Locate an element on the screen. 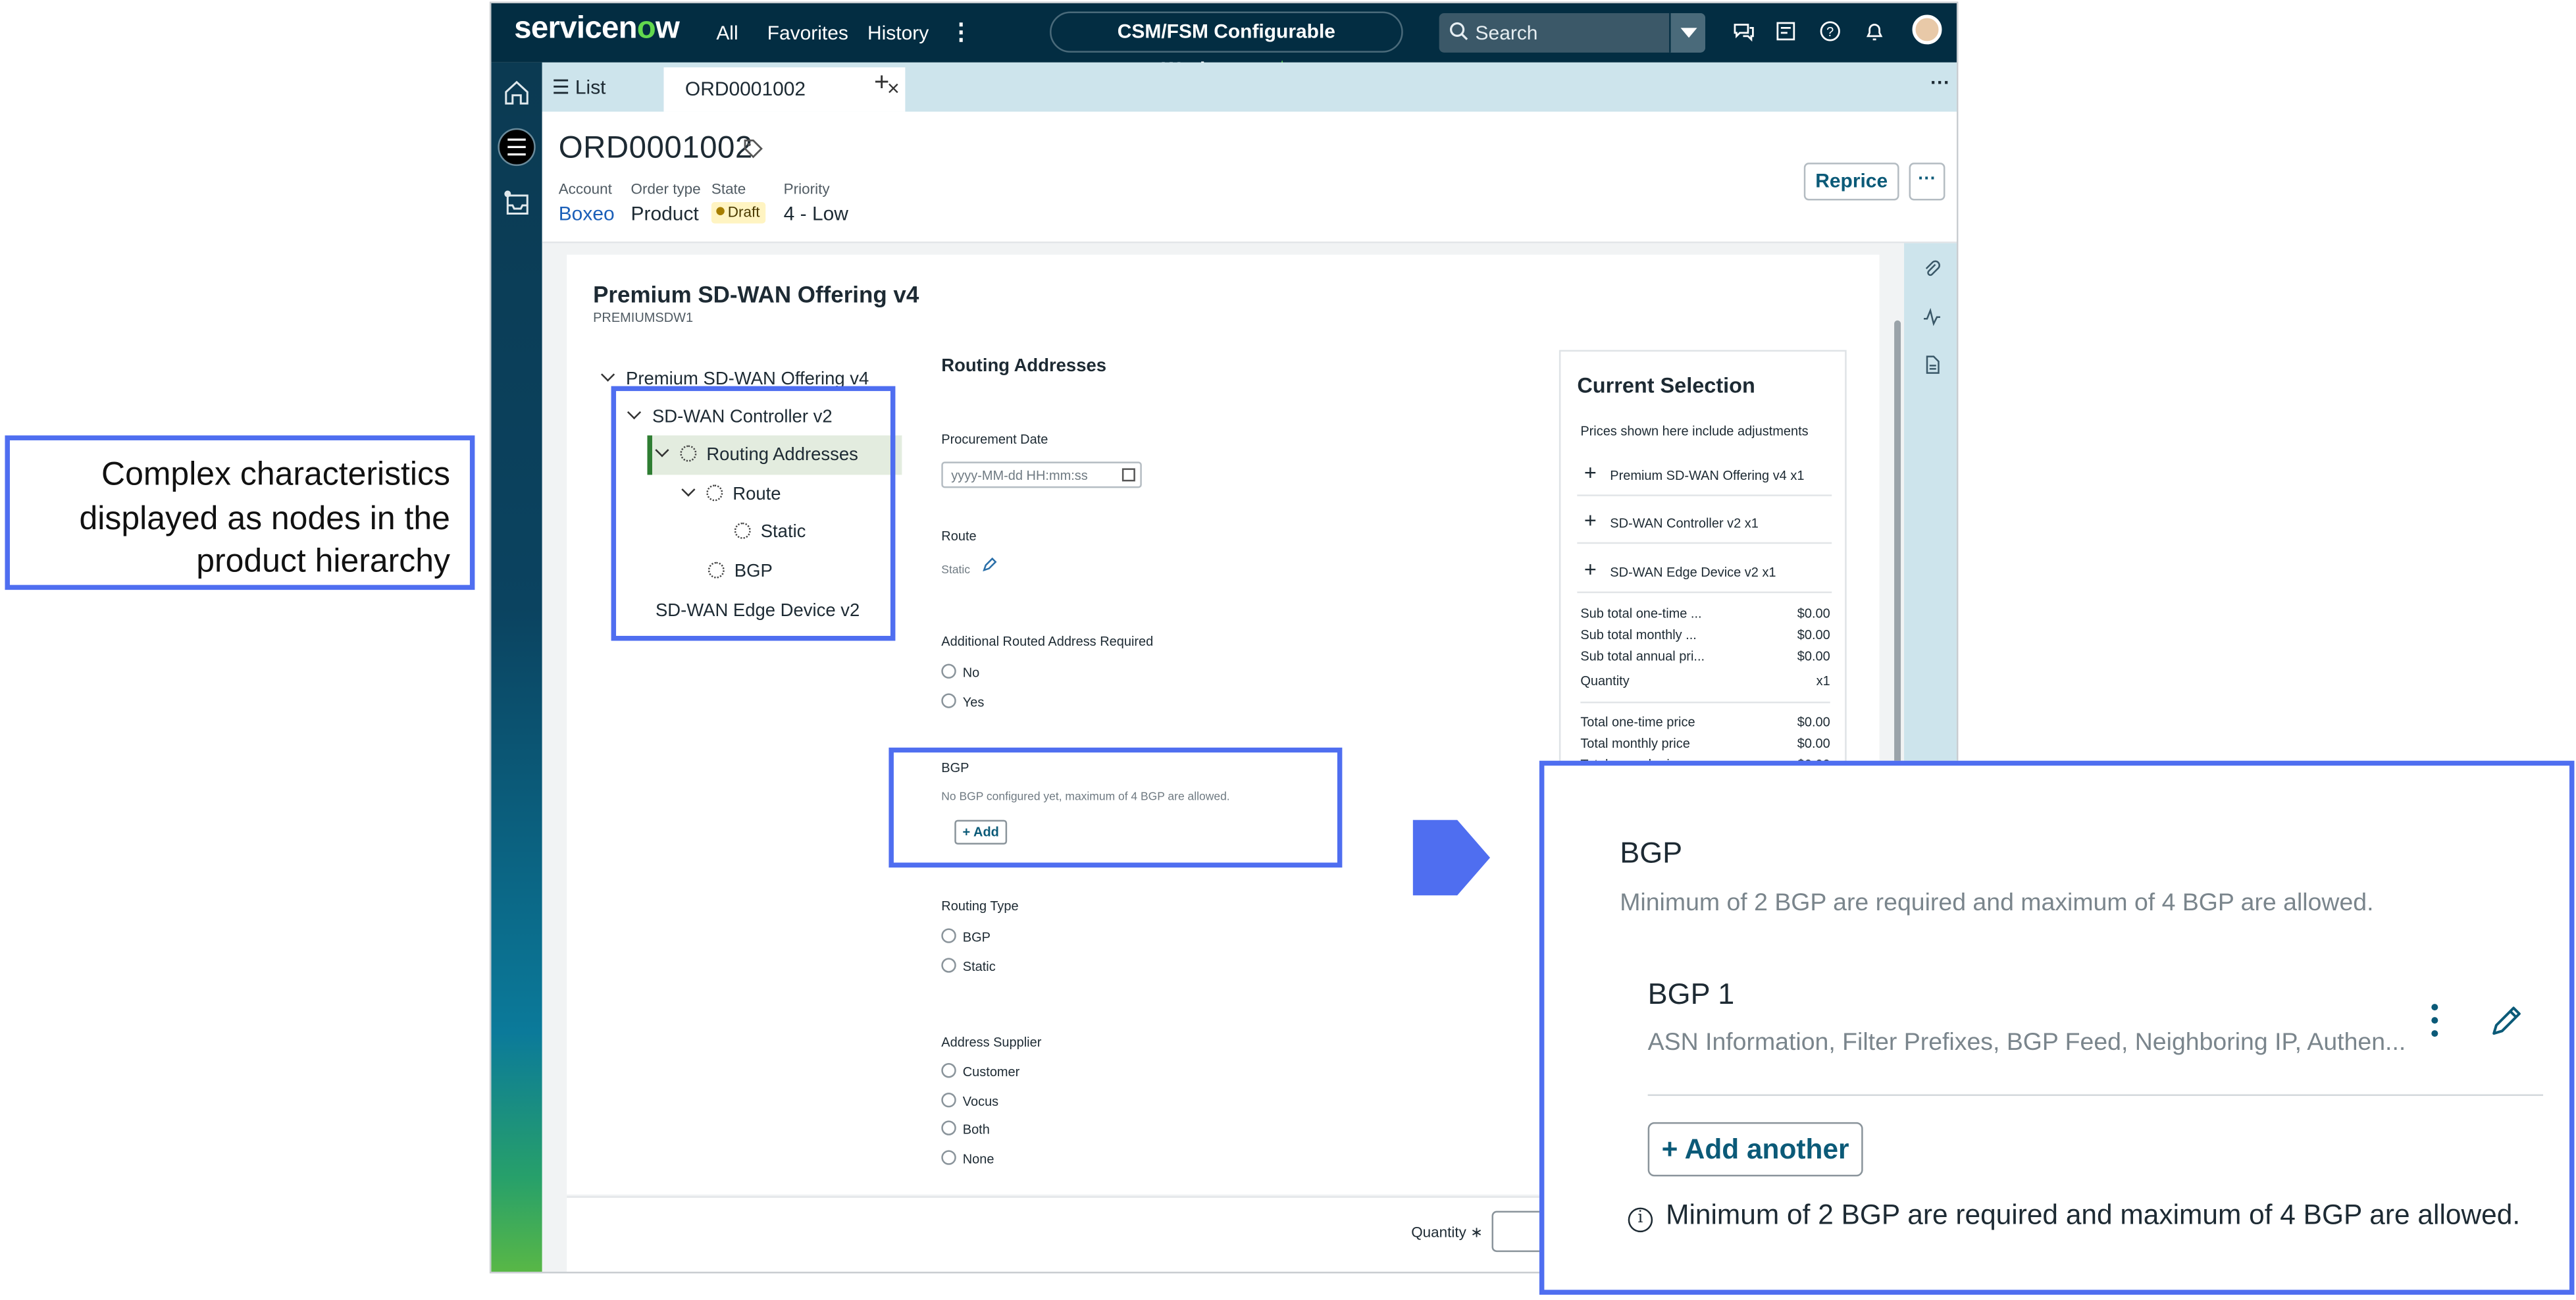  info-icon: i is located at coordinates (1640, 1220).